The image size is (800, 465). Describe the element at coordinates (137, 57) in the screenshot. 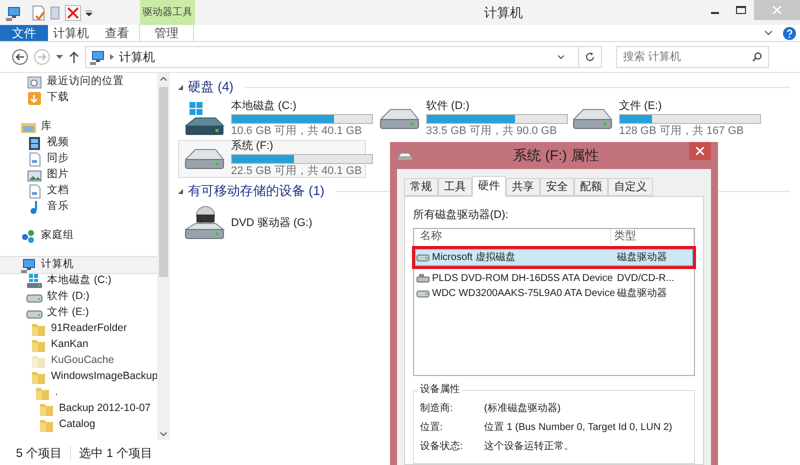

I see `address-path: 计算机` at that location.